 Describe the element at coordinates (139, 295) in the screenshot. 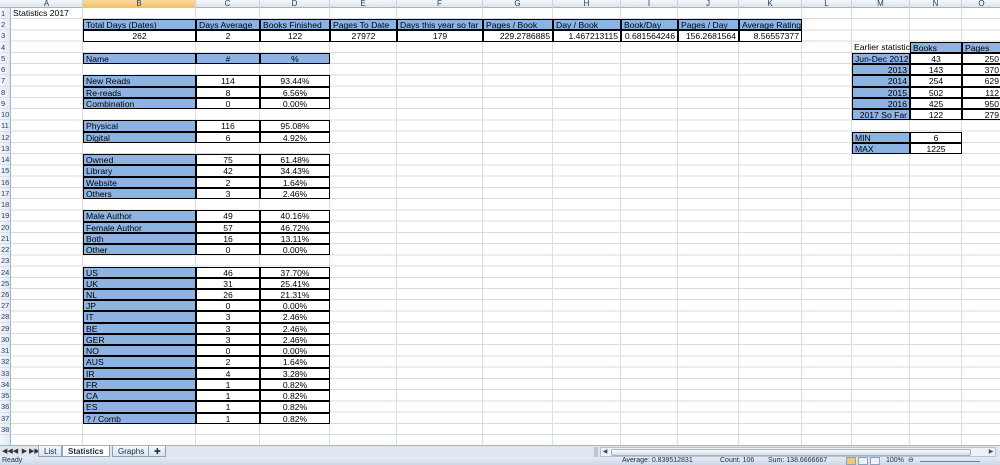

I see `stat-name: NL` at that location.